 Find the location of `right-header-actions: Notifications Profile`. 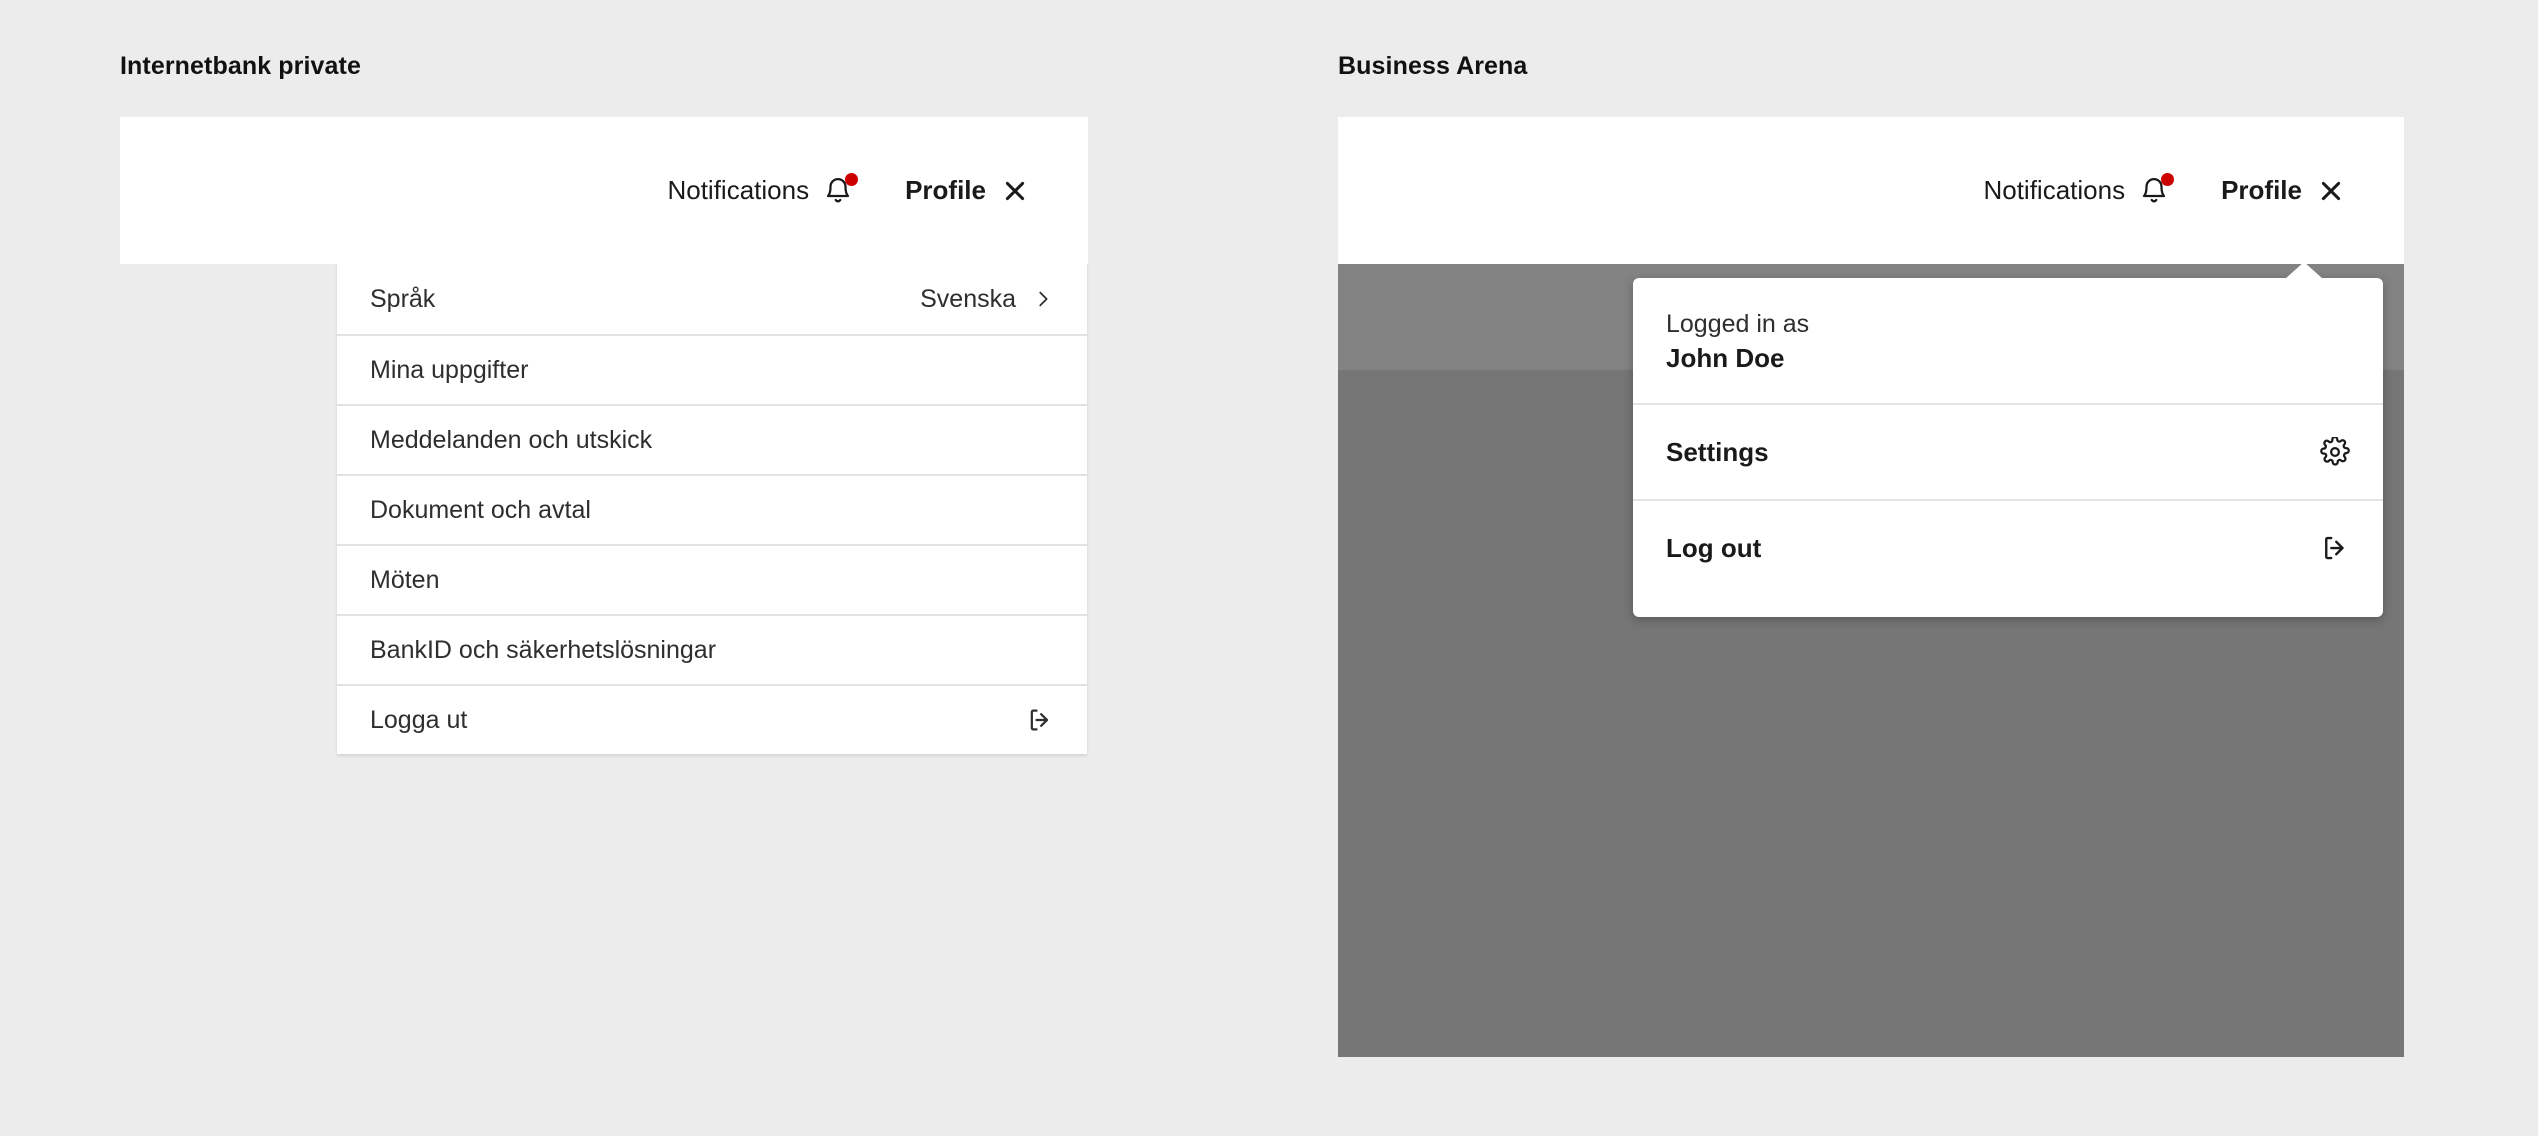

right-header-actions: Notifications Profile is located at coordinates (2163, 189).